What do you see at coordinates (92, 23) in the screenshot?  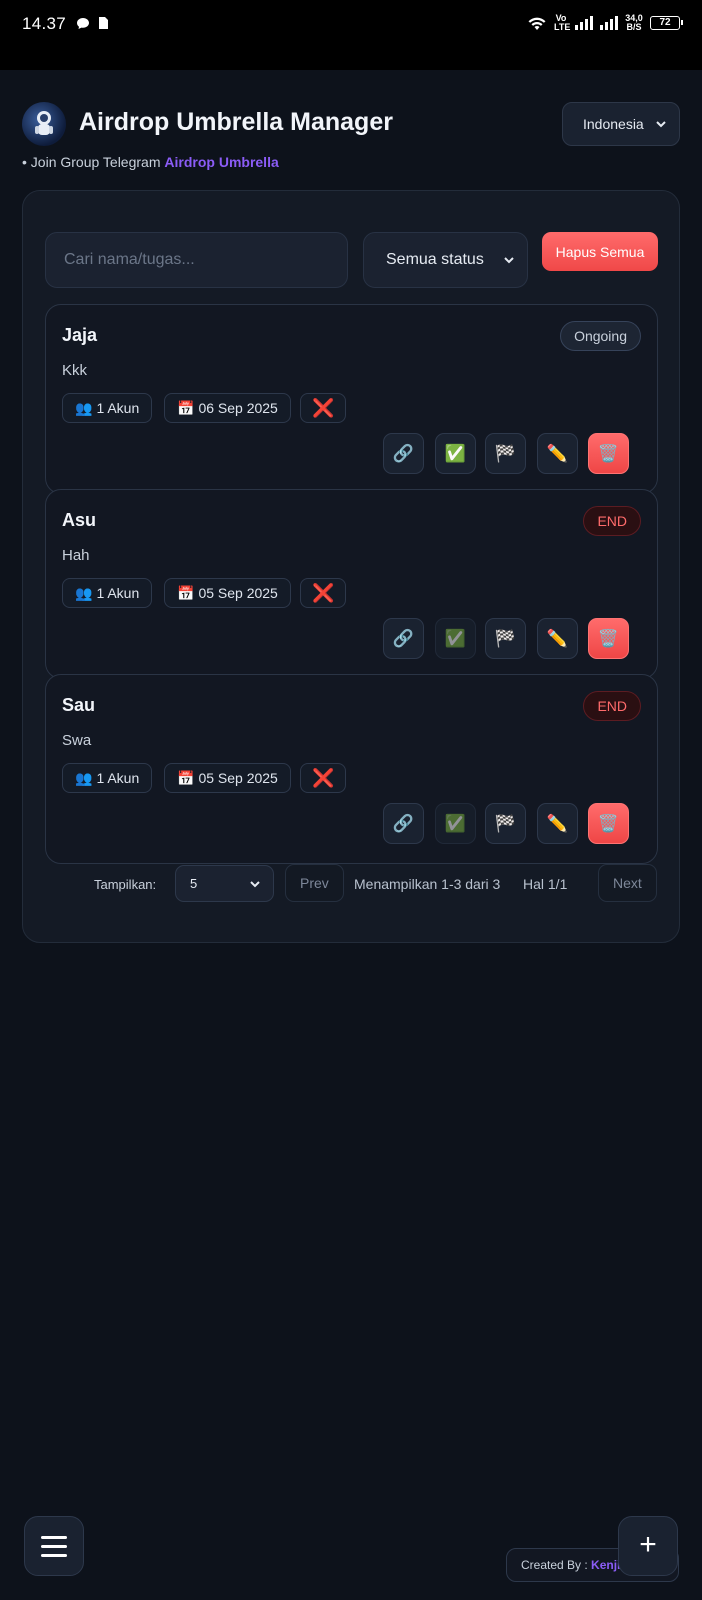 I see `notification-icons` at bounding box center [92, 23].